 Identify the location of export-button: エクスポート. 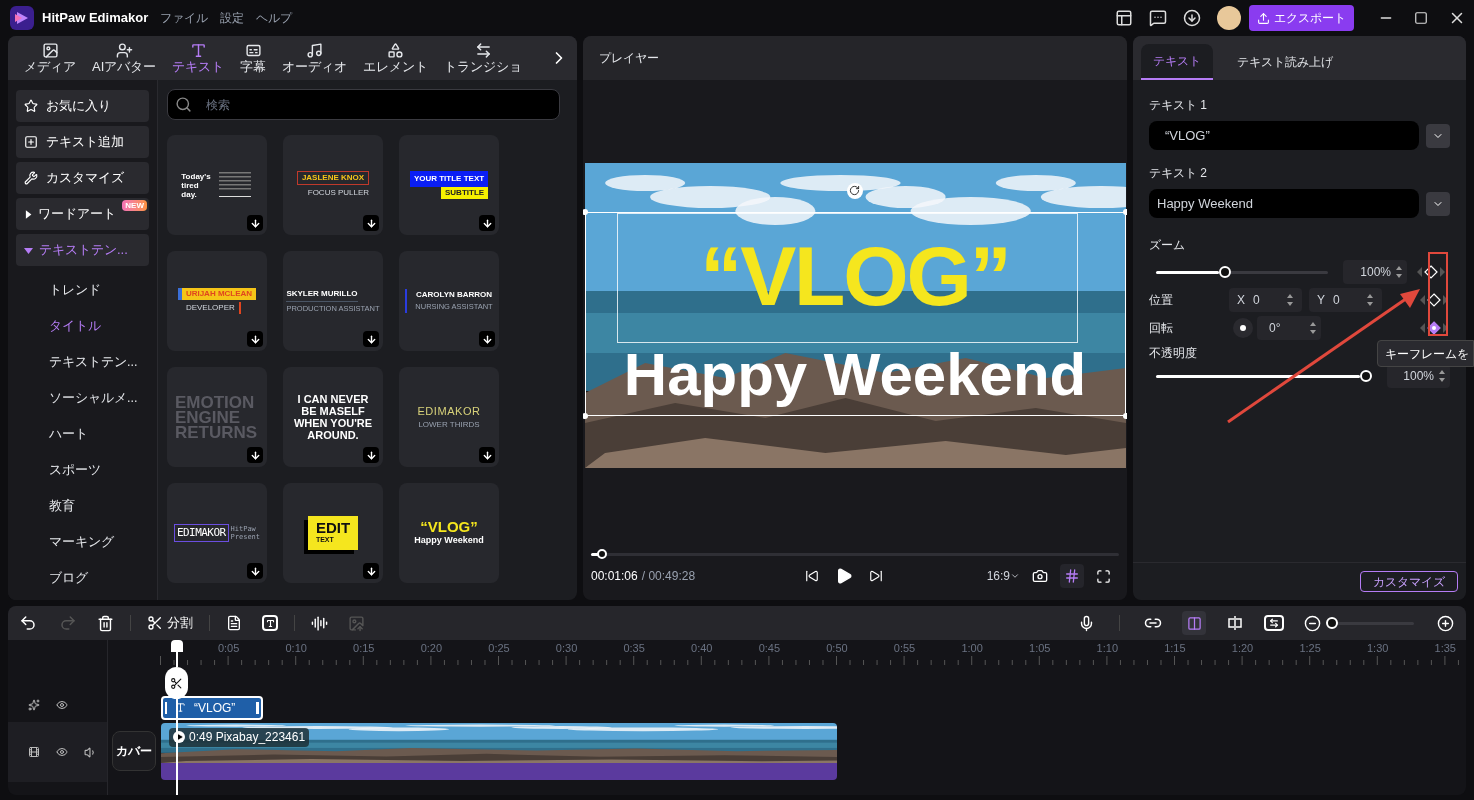
(1301, 18).